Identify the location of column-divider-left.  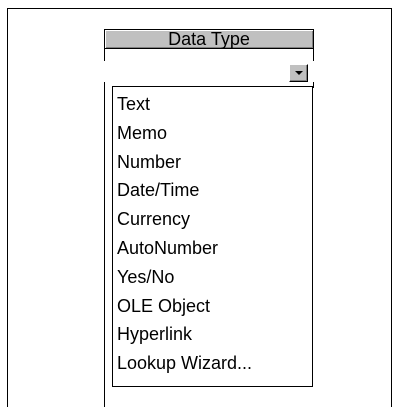
(104, 227).